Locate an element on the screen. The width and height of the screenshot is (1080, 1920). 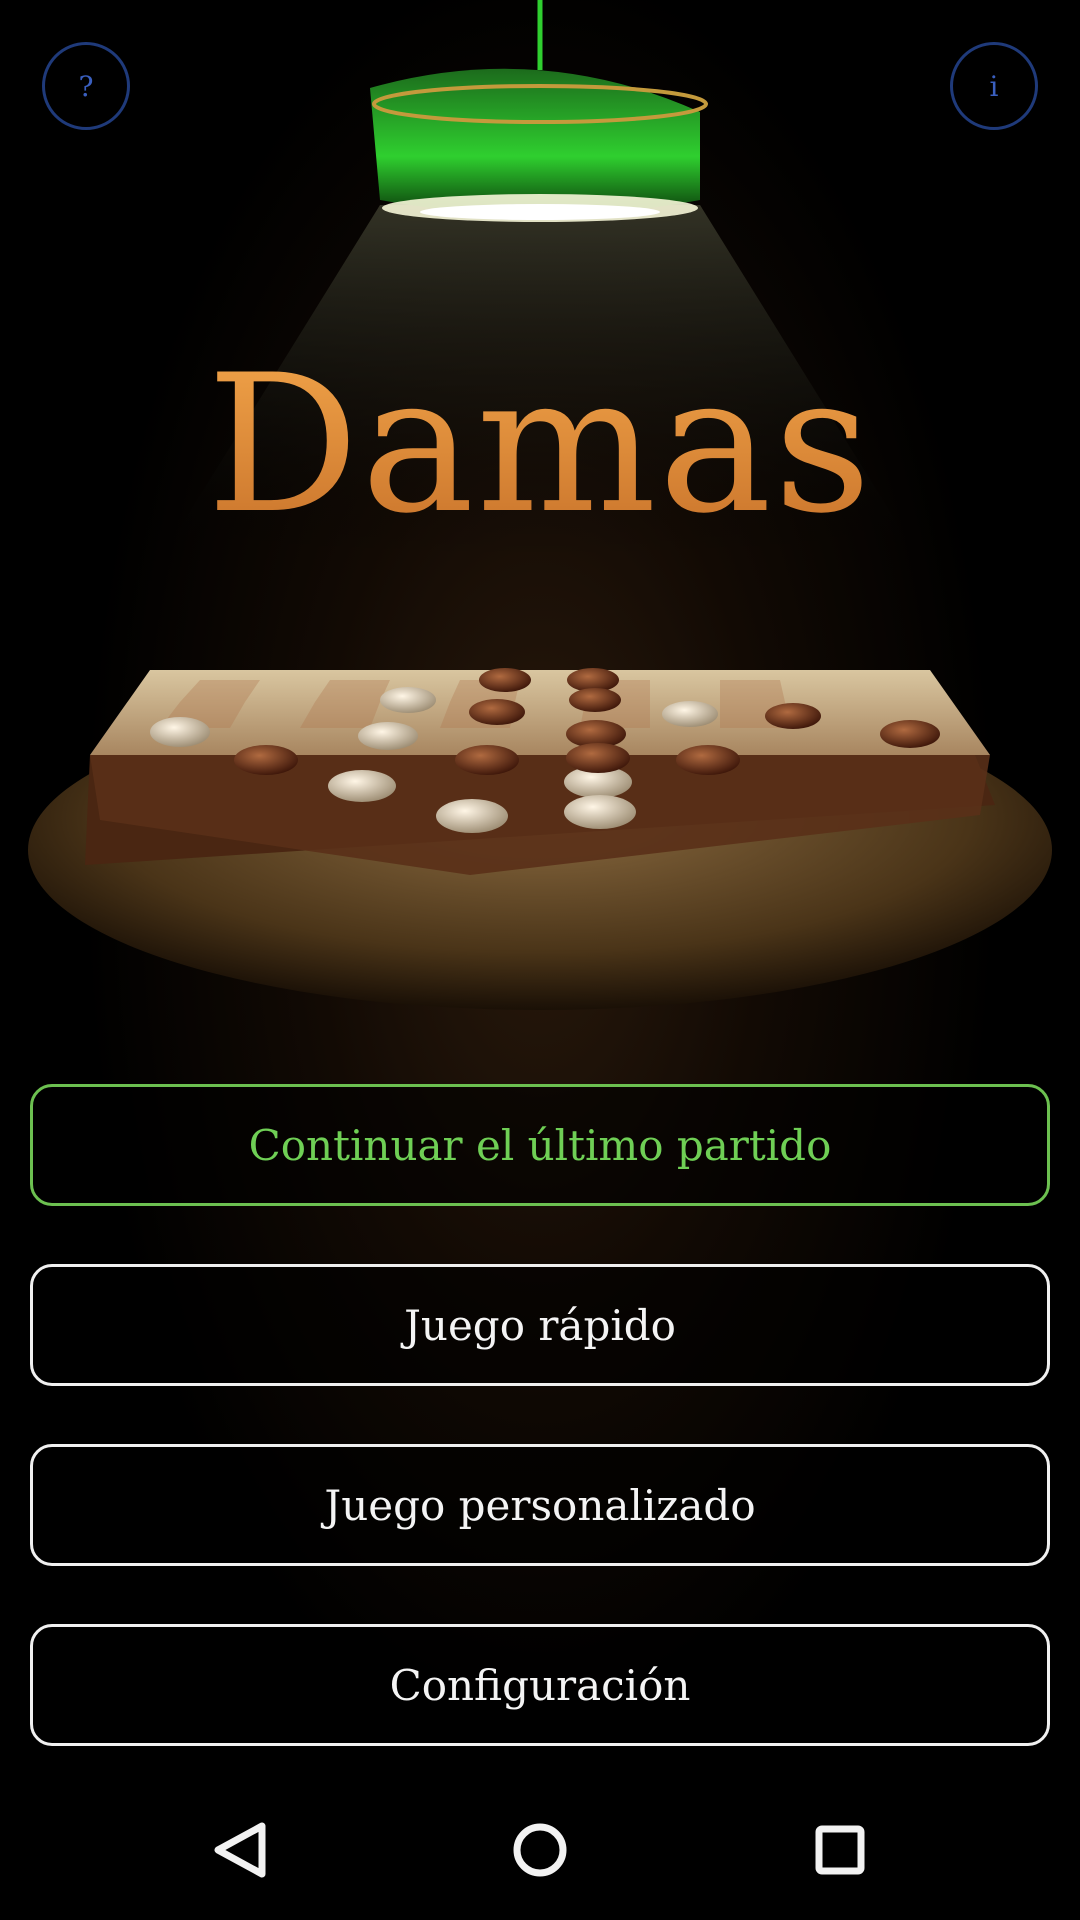
custom-game-button: Juego personalizado is located at coordinates (540, 1505).